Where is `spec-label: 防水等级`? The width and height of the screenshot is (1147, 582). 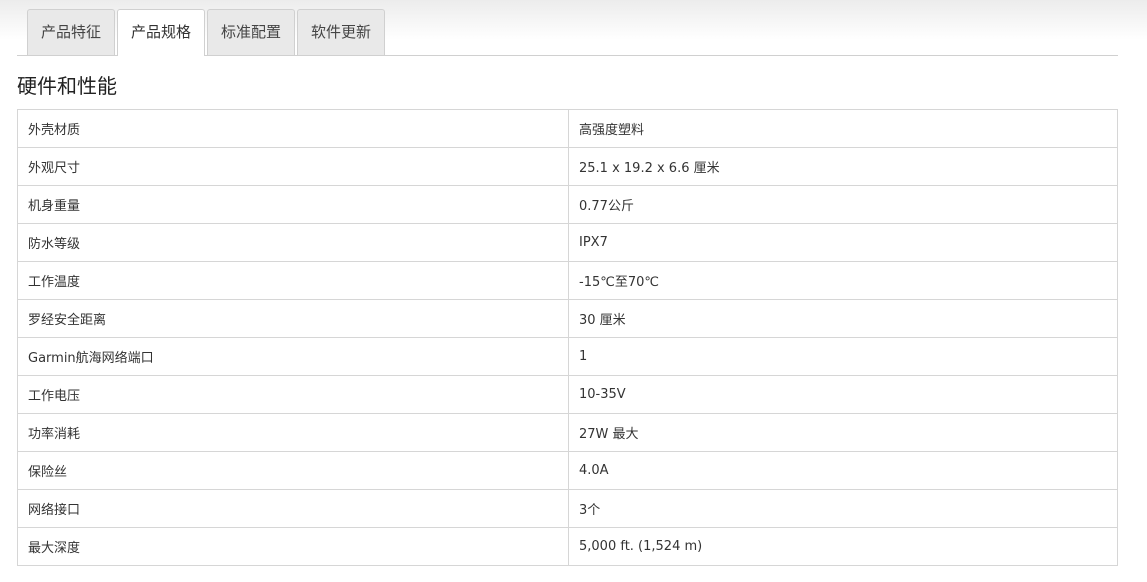 spec-label: 防水等级 is located at coordinates (293, 242).